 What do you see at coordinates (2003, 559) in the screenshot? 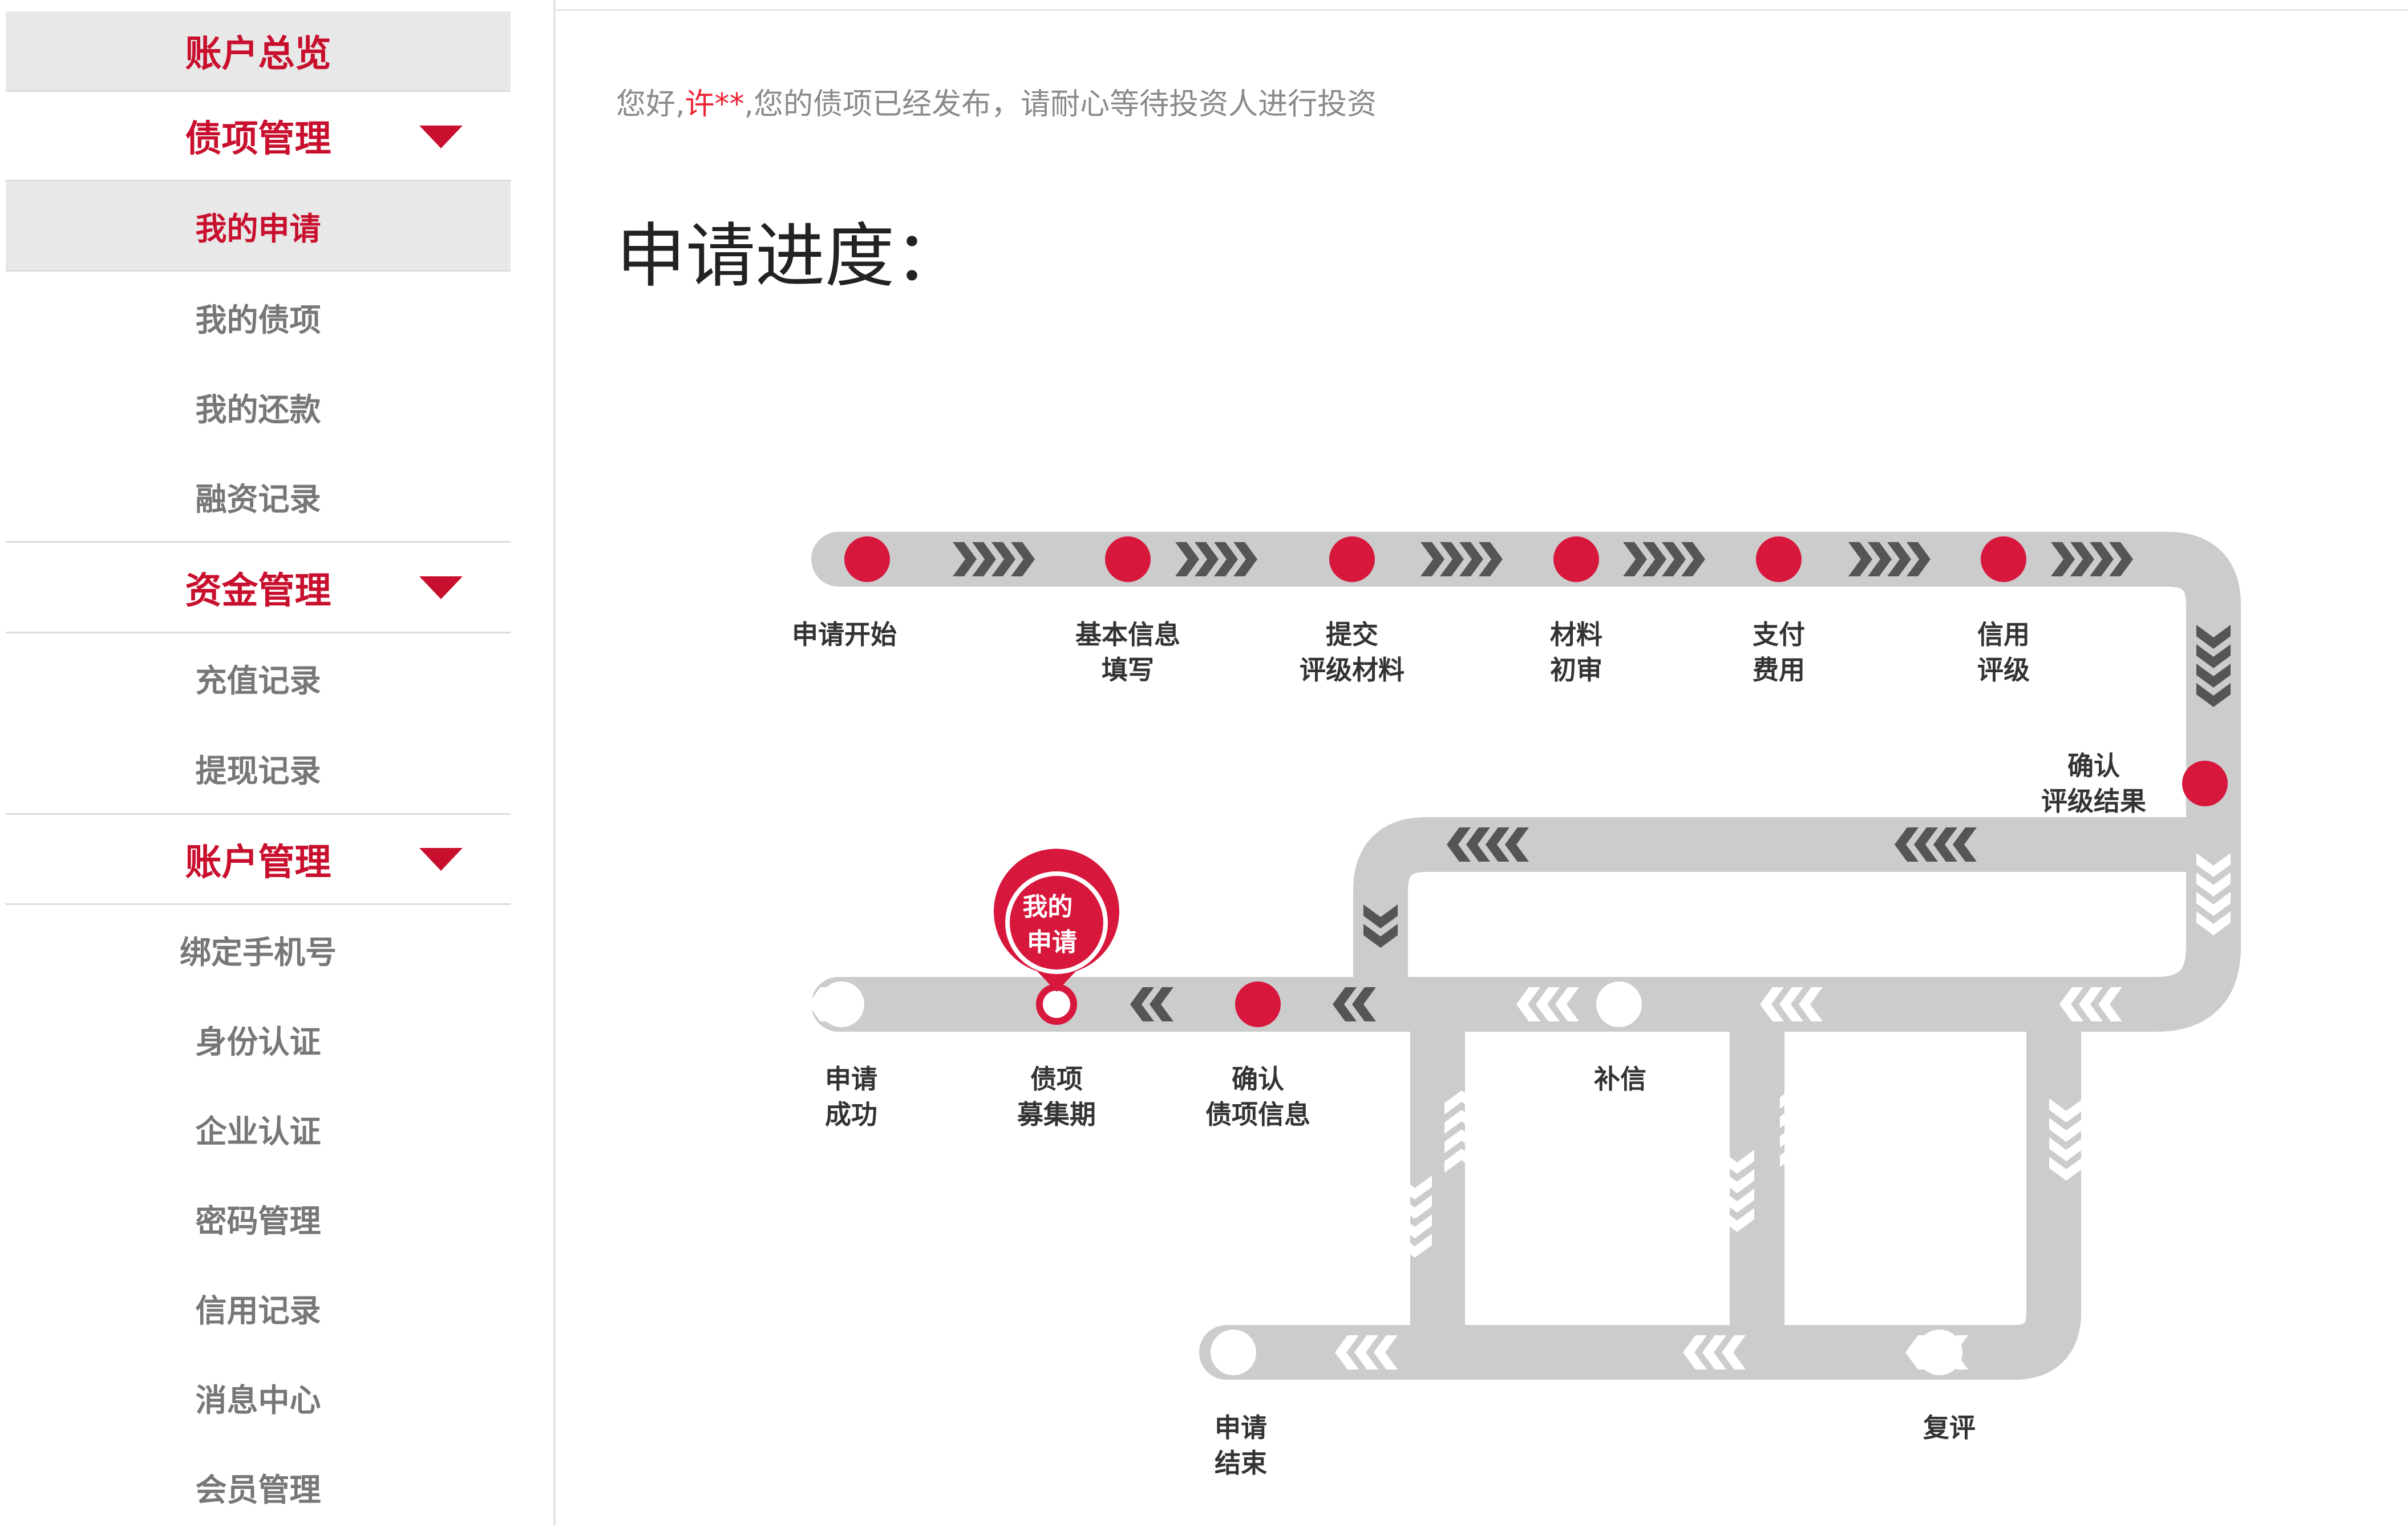
I see `node-credit-rating` at bounding box center [2003, 559].